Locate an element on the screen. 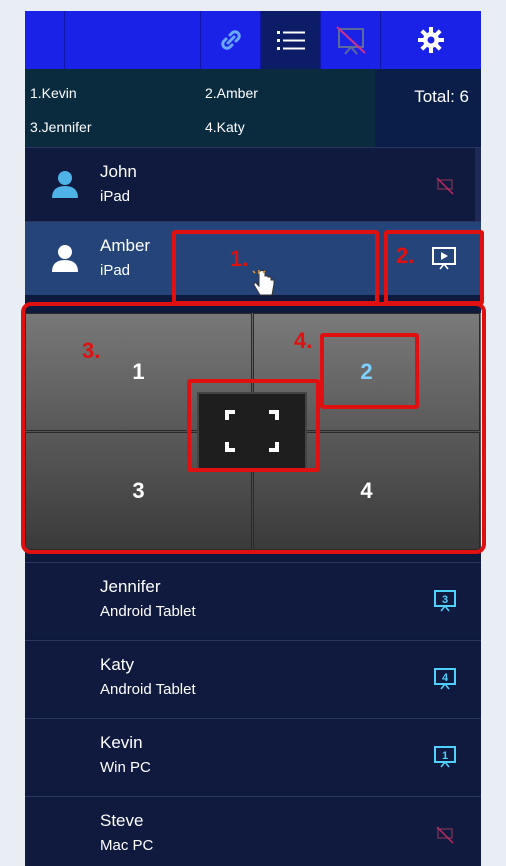 This screenshot has width=506, height=866. annotation-label-1: 1. is located at coordinates (239, 258).